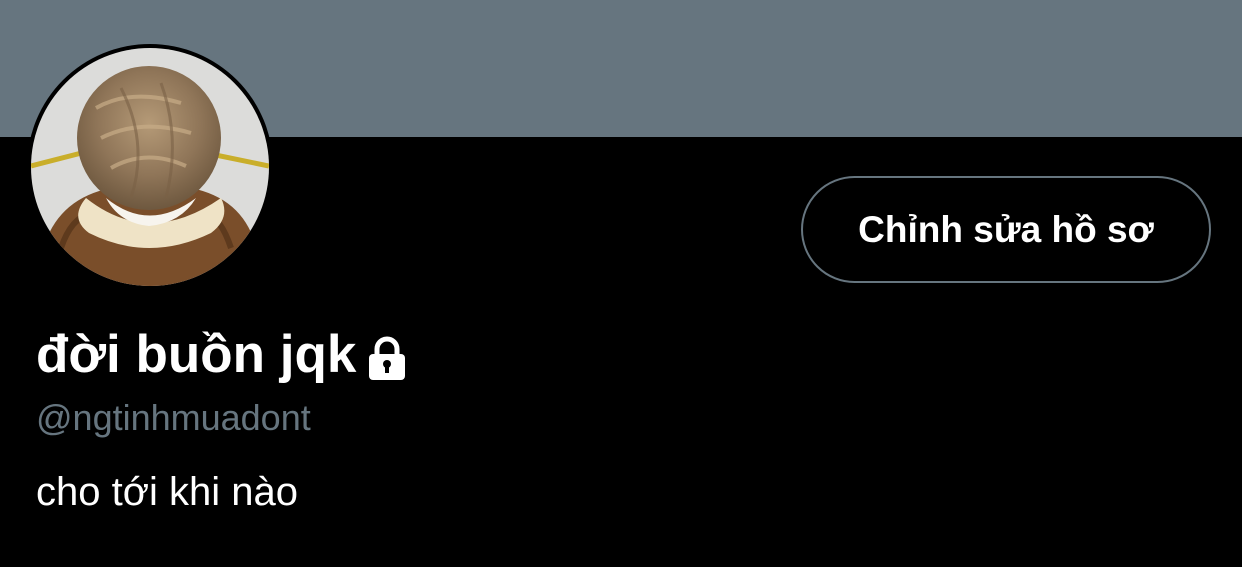 The height and width of the screenshot is (567, 1242). I want to click on avatar-photo, so click(150, 167).